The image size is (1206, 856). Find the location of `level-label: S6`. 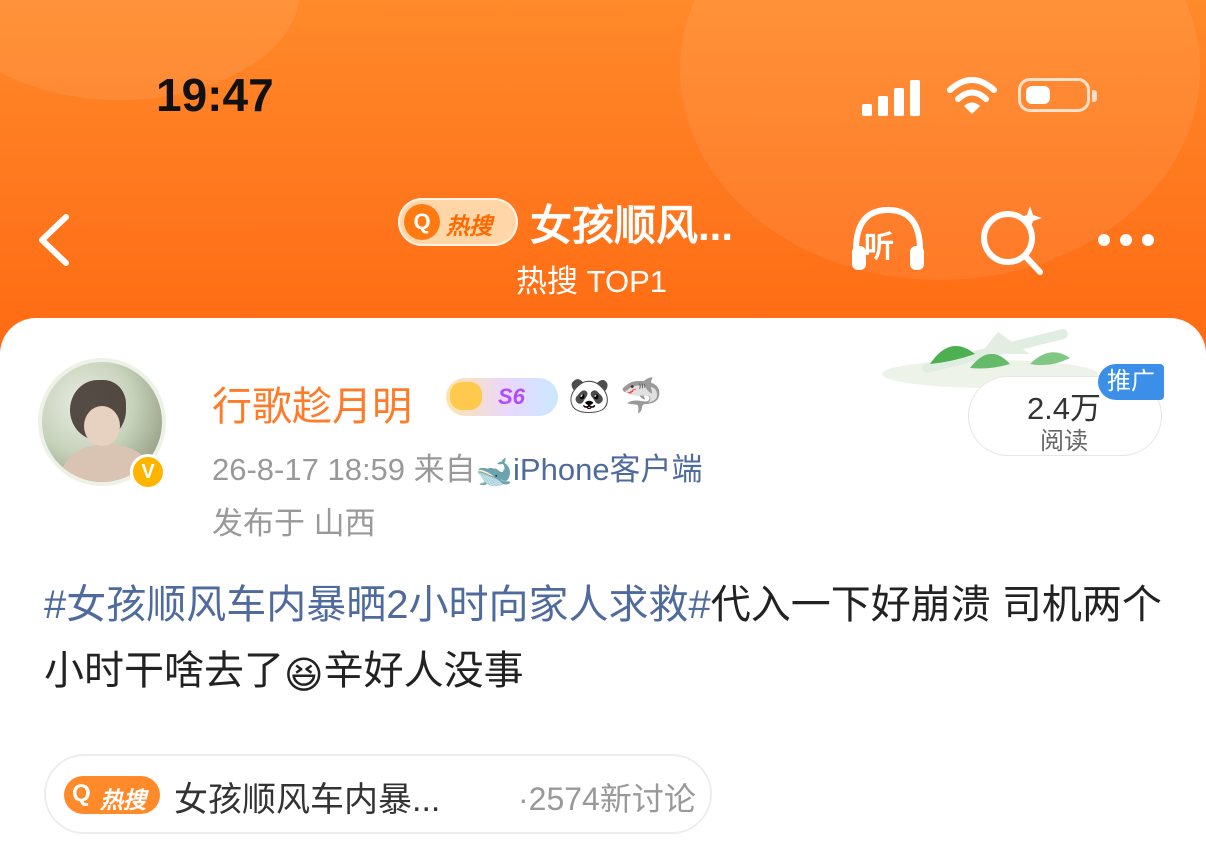

level-label: S6 is located at coordinates (511, 396).